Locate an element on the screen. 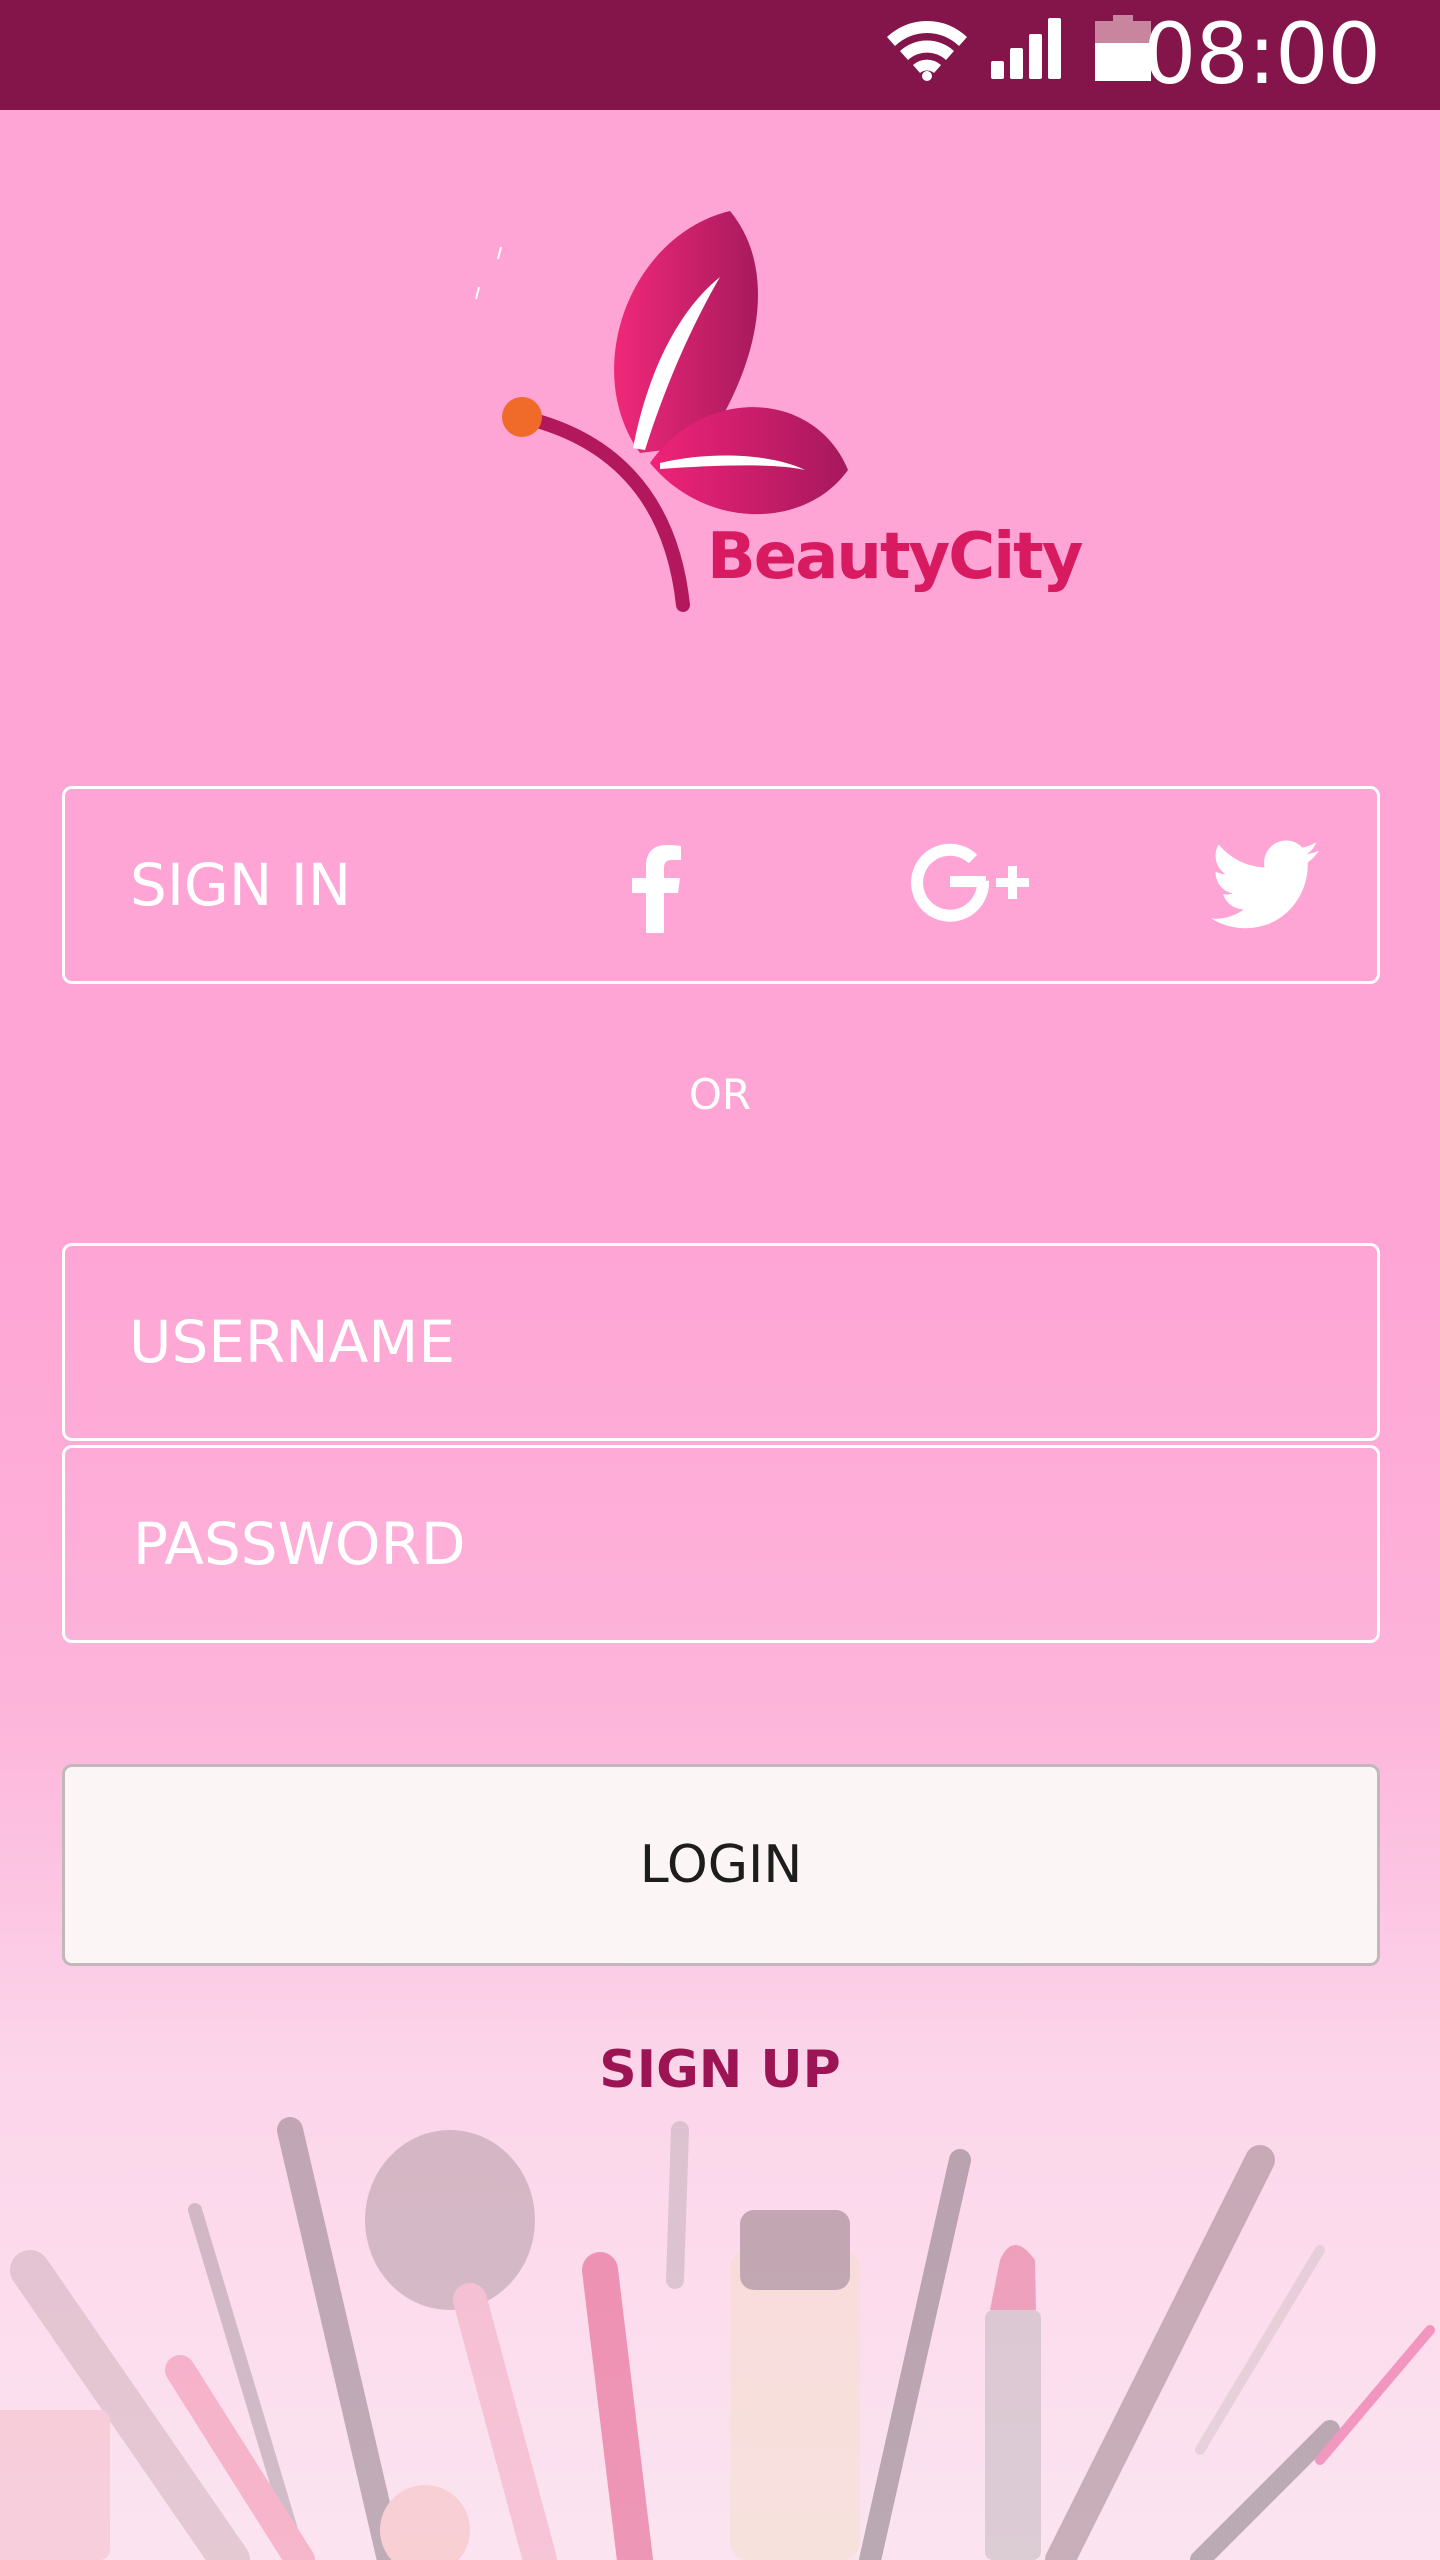  password-field-box is located at coordinates (721, 1544).